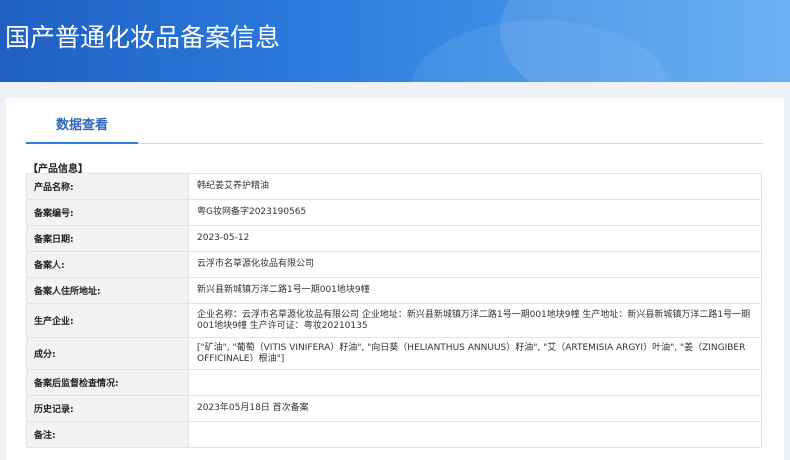 This screenshot has height=460, width=790. I want to click on table-row: 备案日期: 2023-05-12, so click(394, 238).